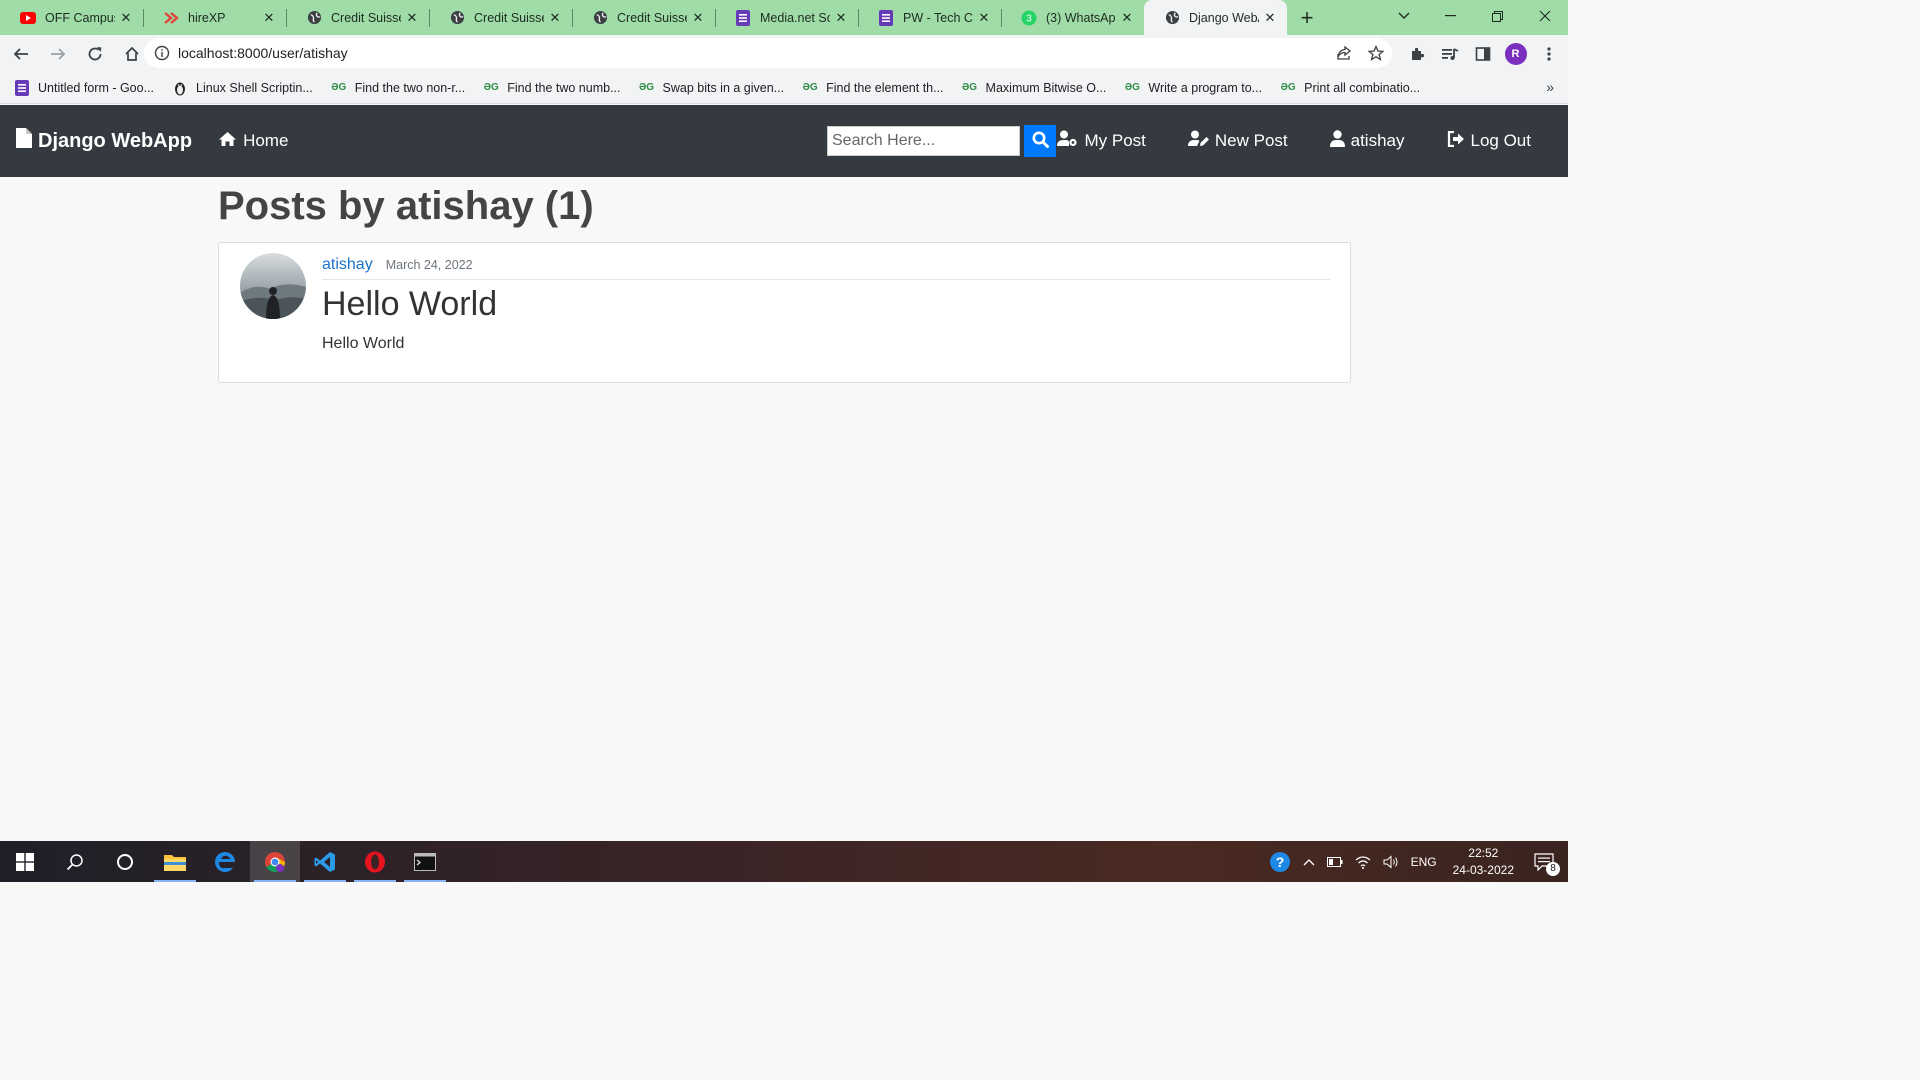 This screenshot has height=1080, width=1920. What do you see at coordinates (1404, 16) in the screenshot?
I see `tab-search-chevron-icon` at bounding box center [1404, 16].